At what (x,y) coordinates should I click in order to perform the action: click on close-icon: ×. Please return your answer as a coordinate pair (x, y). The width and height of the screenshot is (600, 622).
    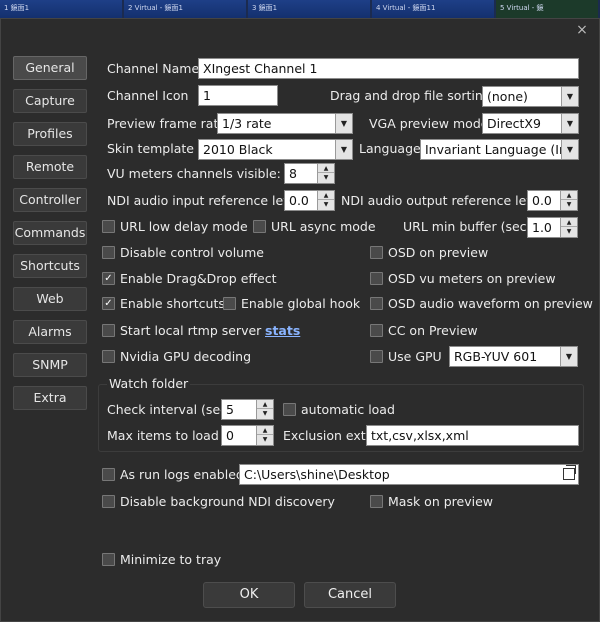
    Looking at the image, I should click on (582, 30).